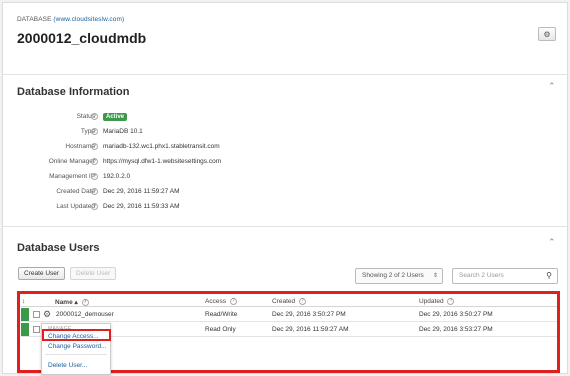 The image size is (570, 376). What do you see at coordinates (393, 275) in the screenshot?
I see `showing-count-label: Showing 2 of 2 Users` at bounding box center [393, 275].